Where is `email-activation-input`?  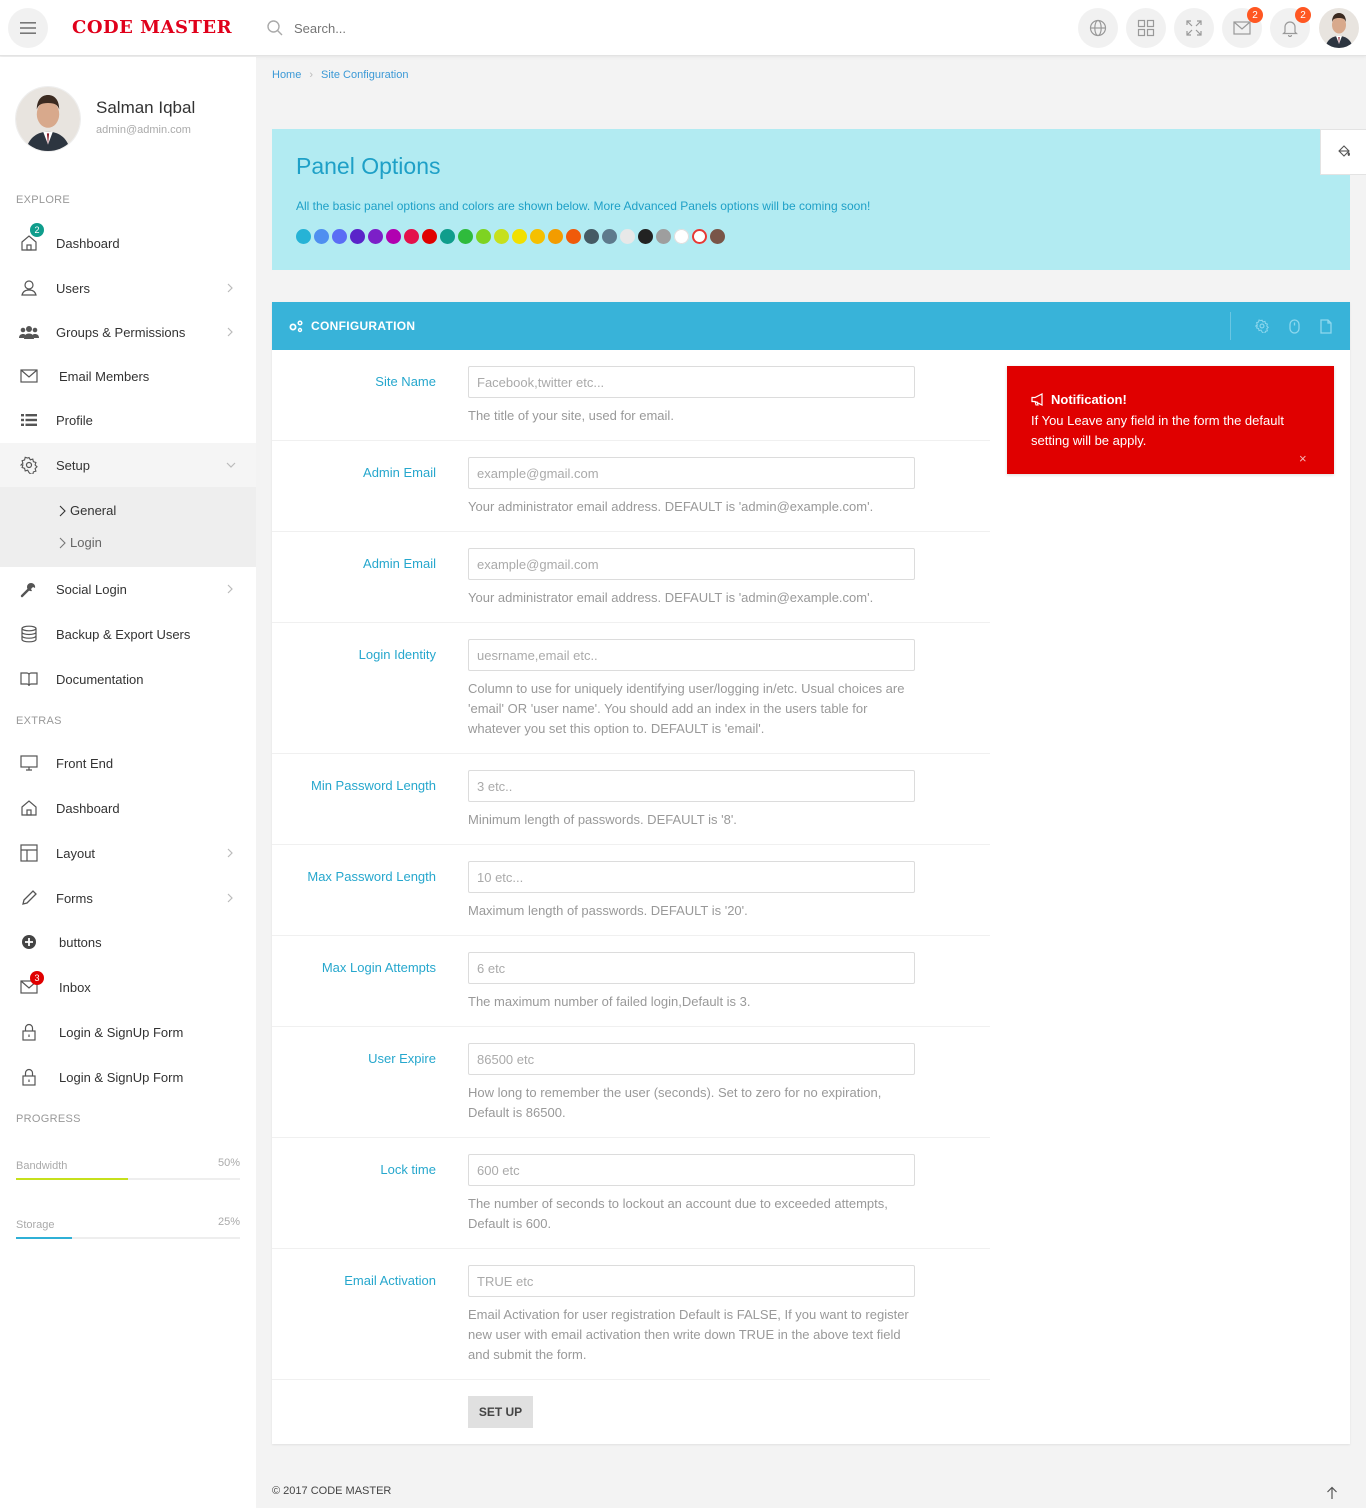 email-activation-input is located at coordinates (691, 1281).